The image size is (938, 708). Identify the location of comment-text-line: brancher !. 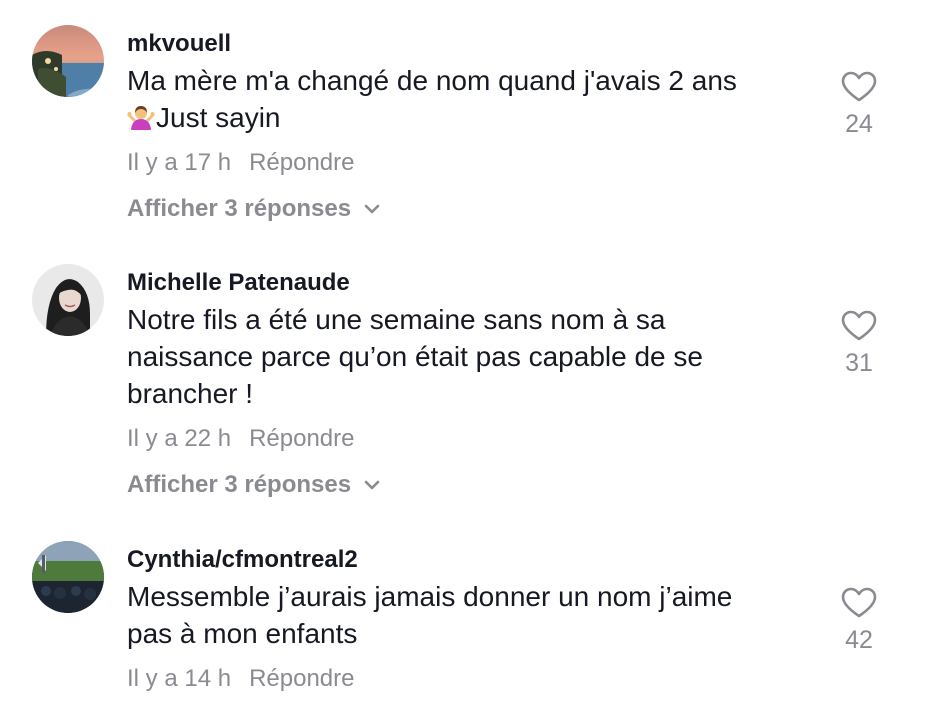
(190, 393).